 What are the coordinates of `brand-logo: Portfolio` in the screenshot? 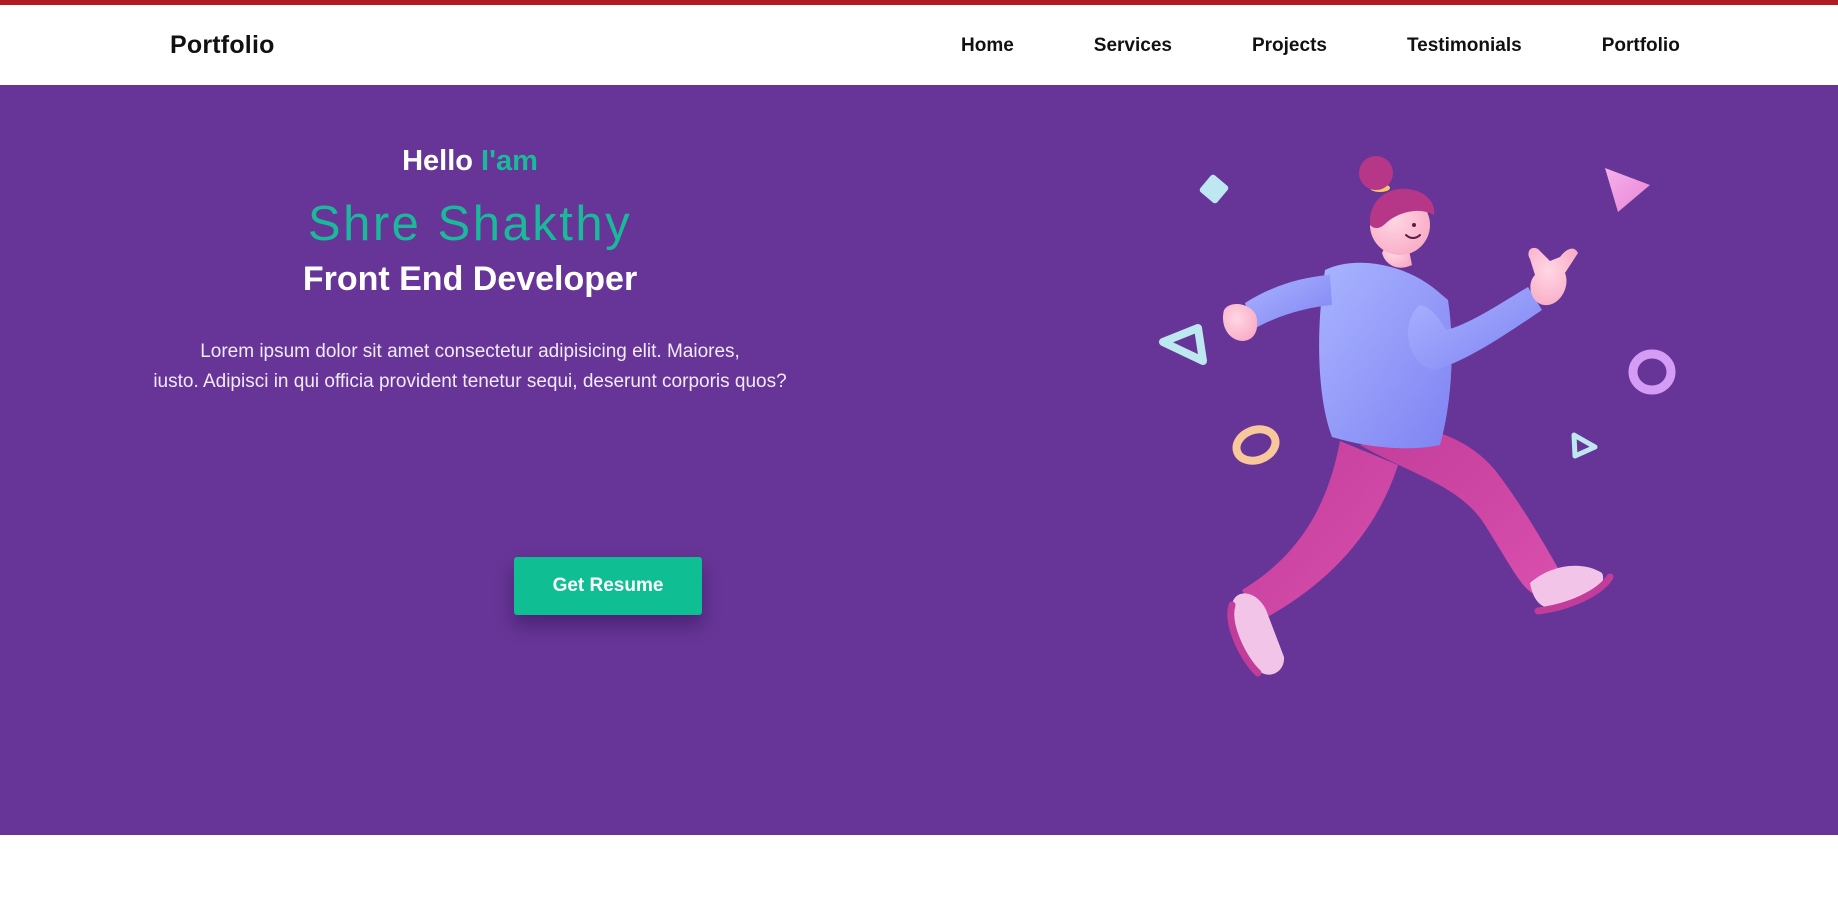 It's located at (222, 45).